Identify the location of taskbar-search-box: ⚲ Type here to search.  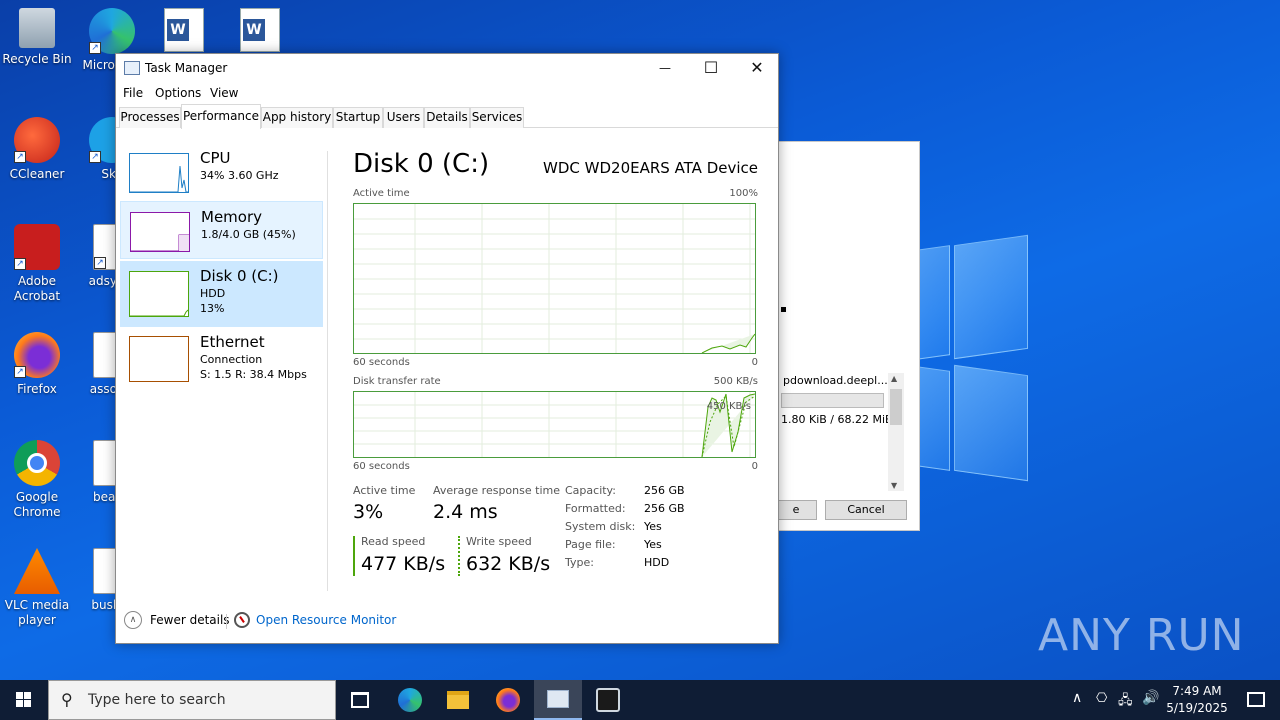
(192, 700).